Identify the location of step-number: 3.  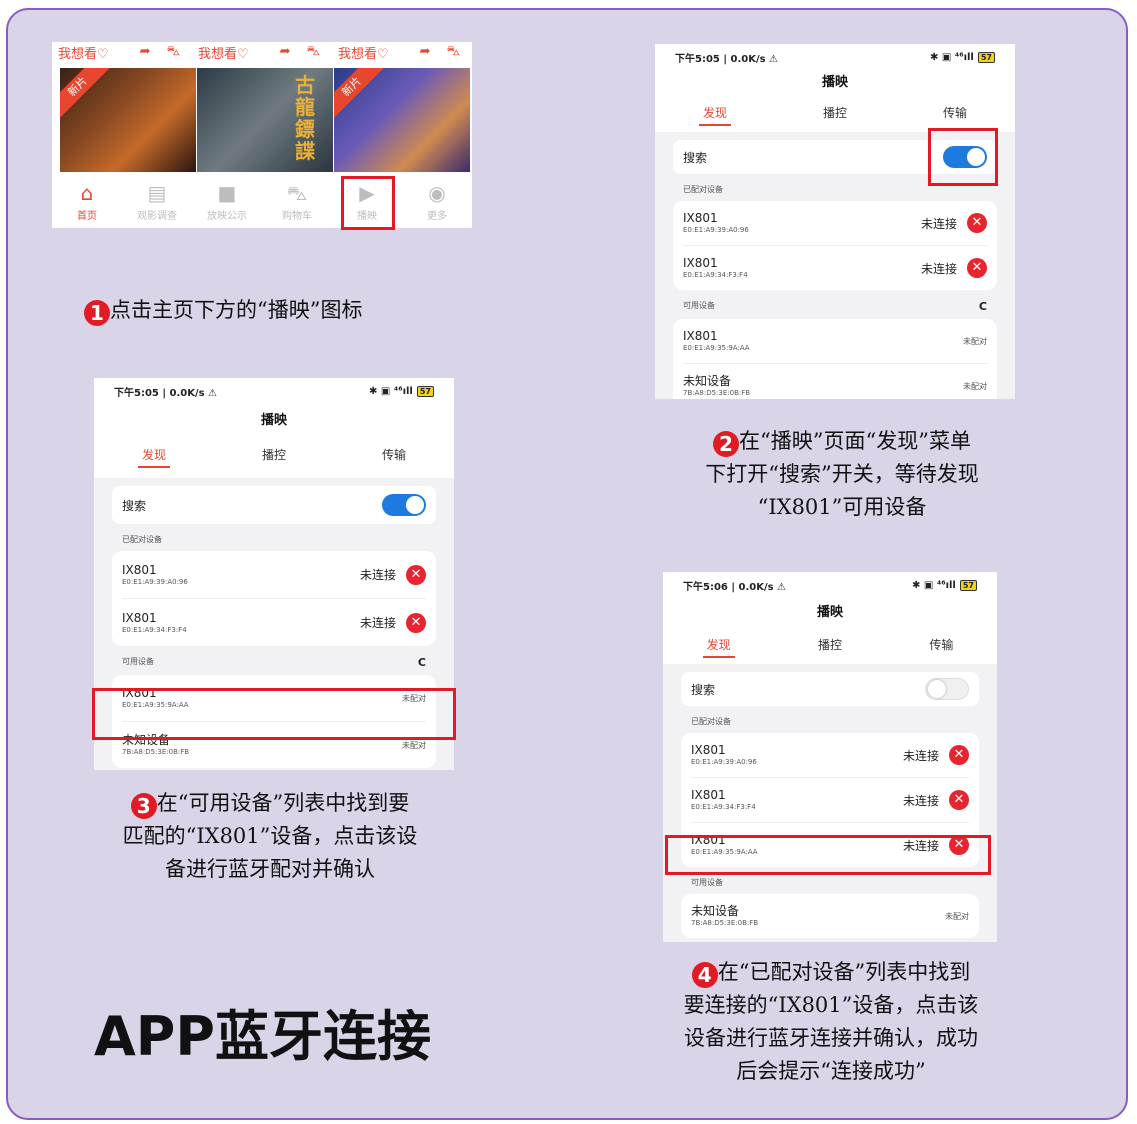
(143, 806).